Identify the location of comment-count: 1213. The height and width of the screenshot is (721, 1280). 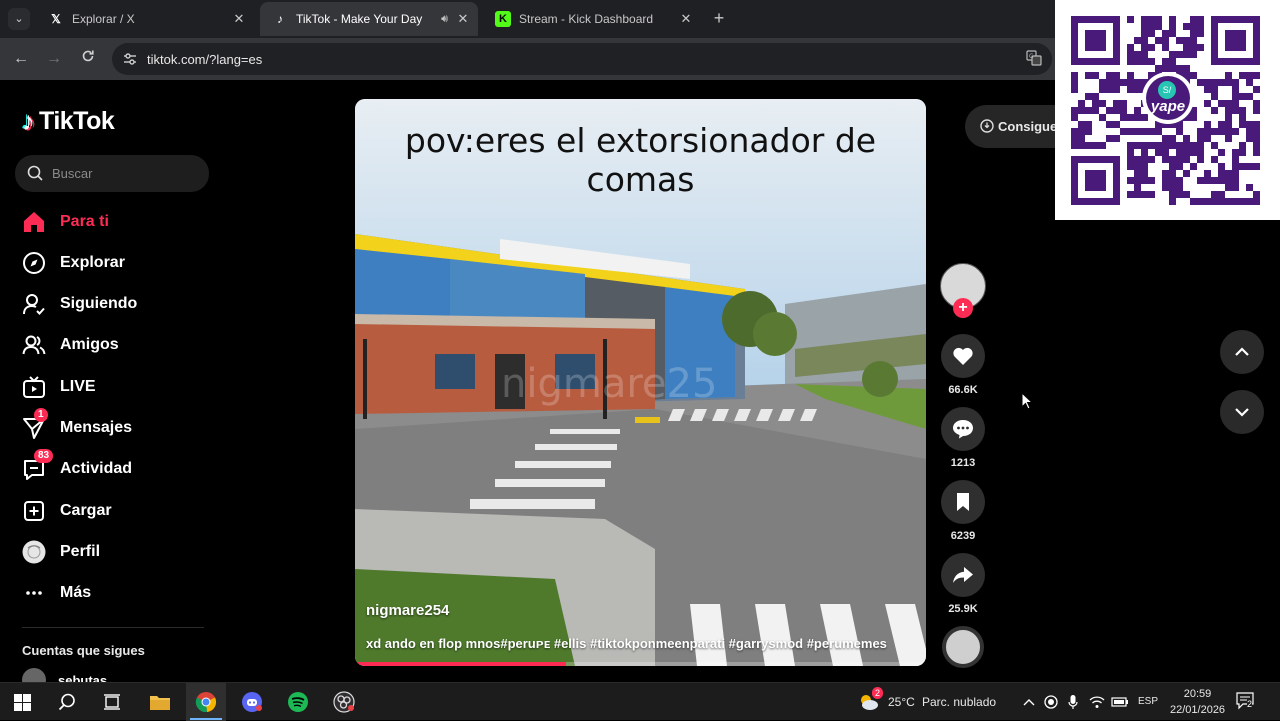
(963, 463).